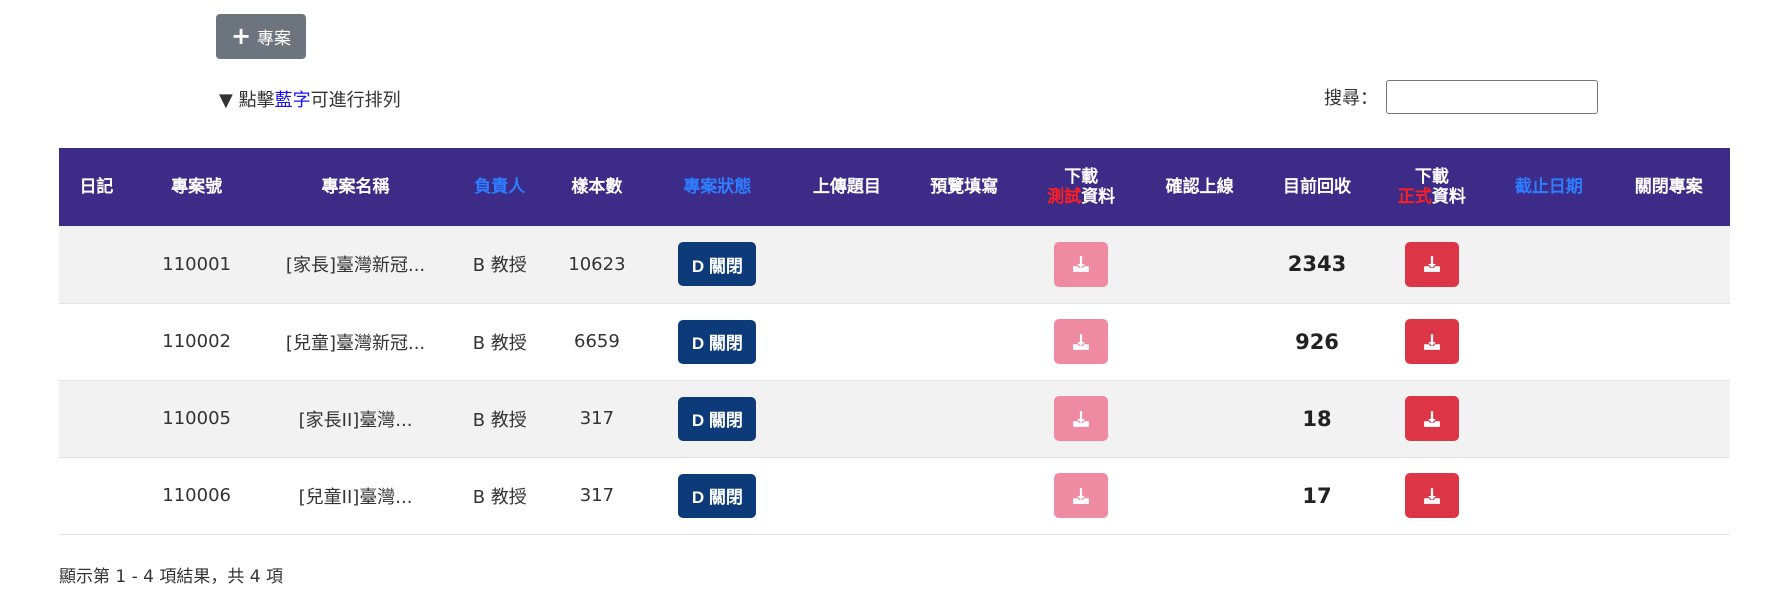 This screenshot has width=1785, height=613. I want to click on header-download-test: 下載 測試資料, so click(1081, 187).